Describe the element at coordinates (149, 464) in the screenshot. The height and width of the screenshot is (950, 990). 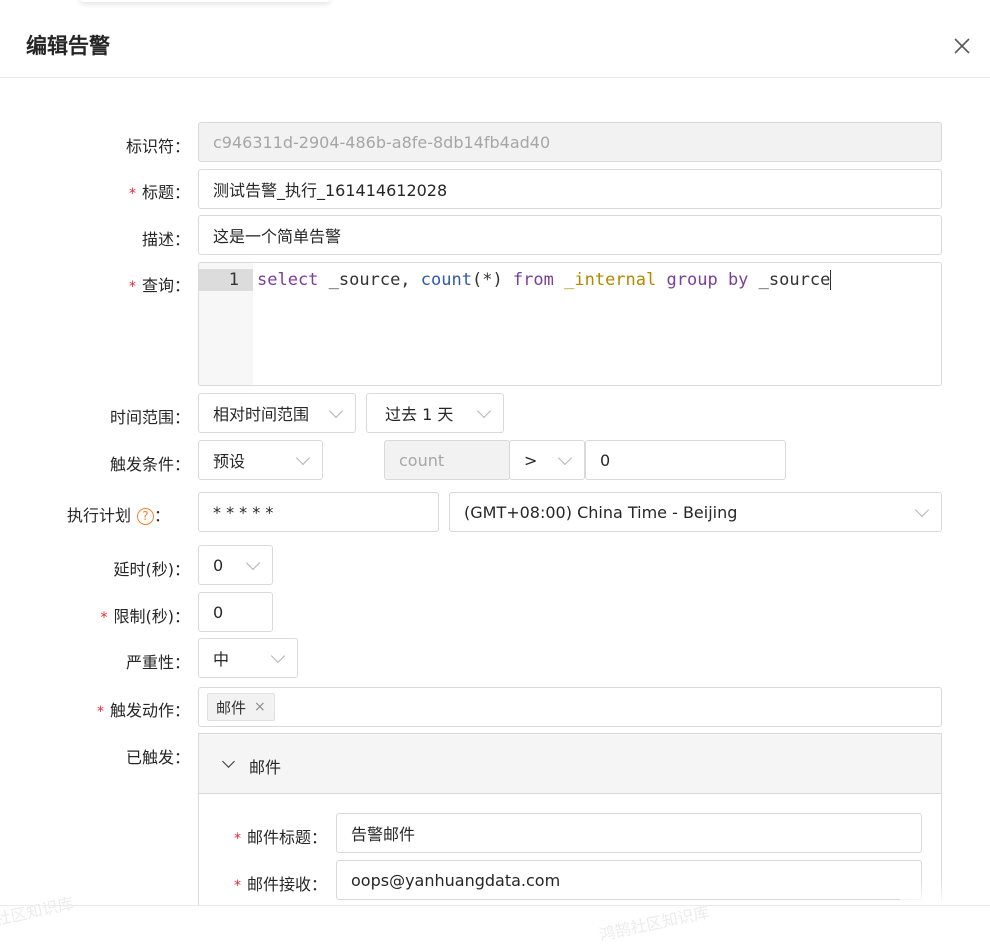
I see `trigger-condition-label: 触发条件：` at that location.